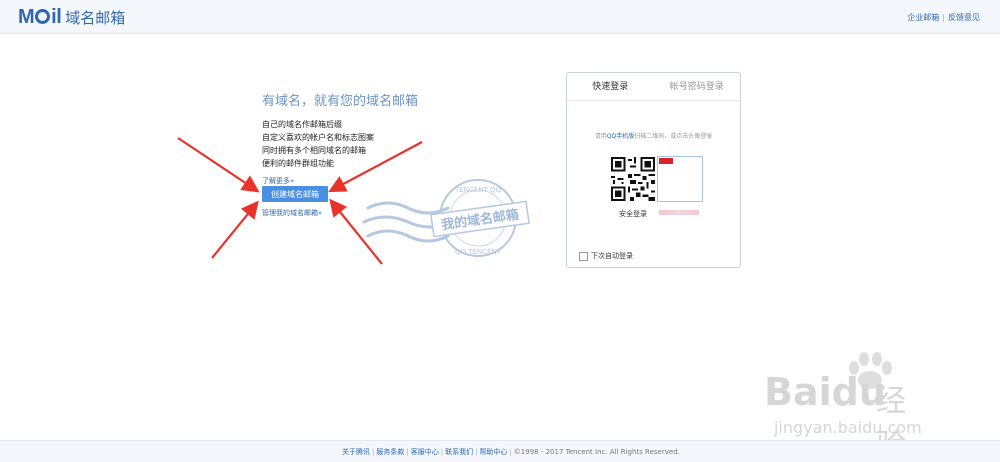  What do you see at coordinates (825, 392) in the screenshot?
I see `watermark-brand: Baidu` at bounding box center [825, 392].